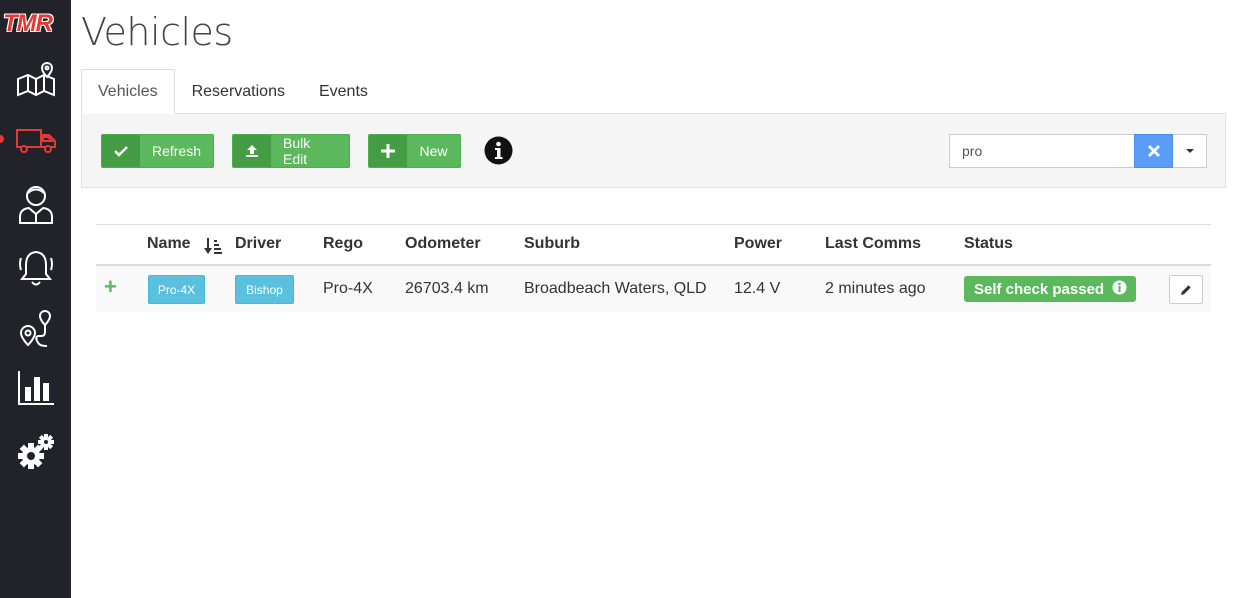 The width and height of the screenshot is (1253, 598). I want to click on upload-icon, so click(252, 151).